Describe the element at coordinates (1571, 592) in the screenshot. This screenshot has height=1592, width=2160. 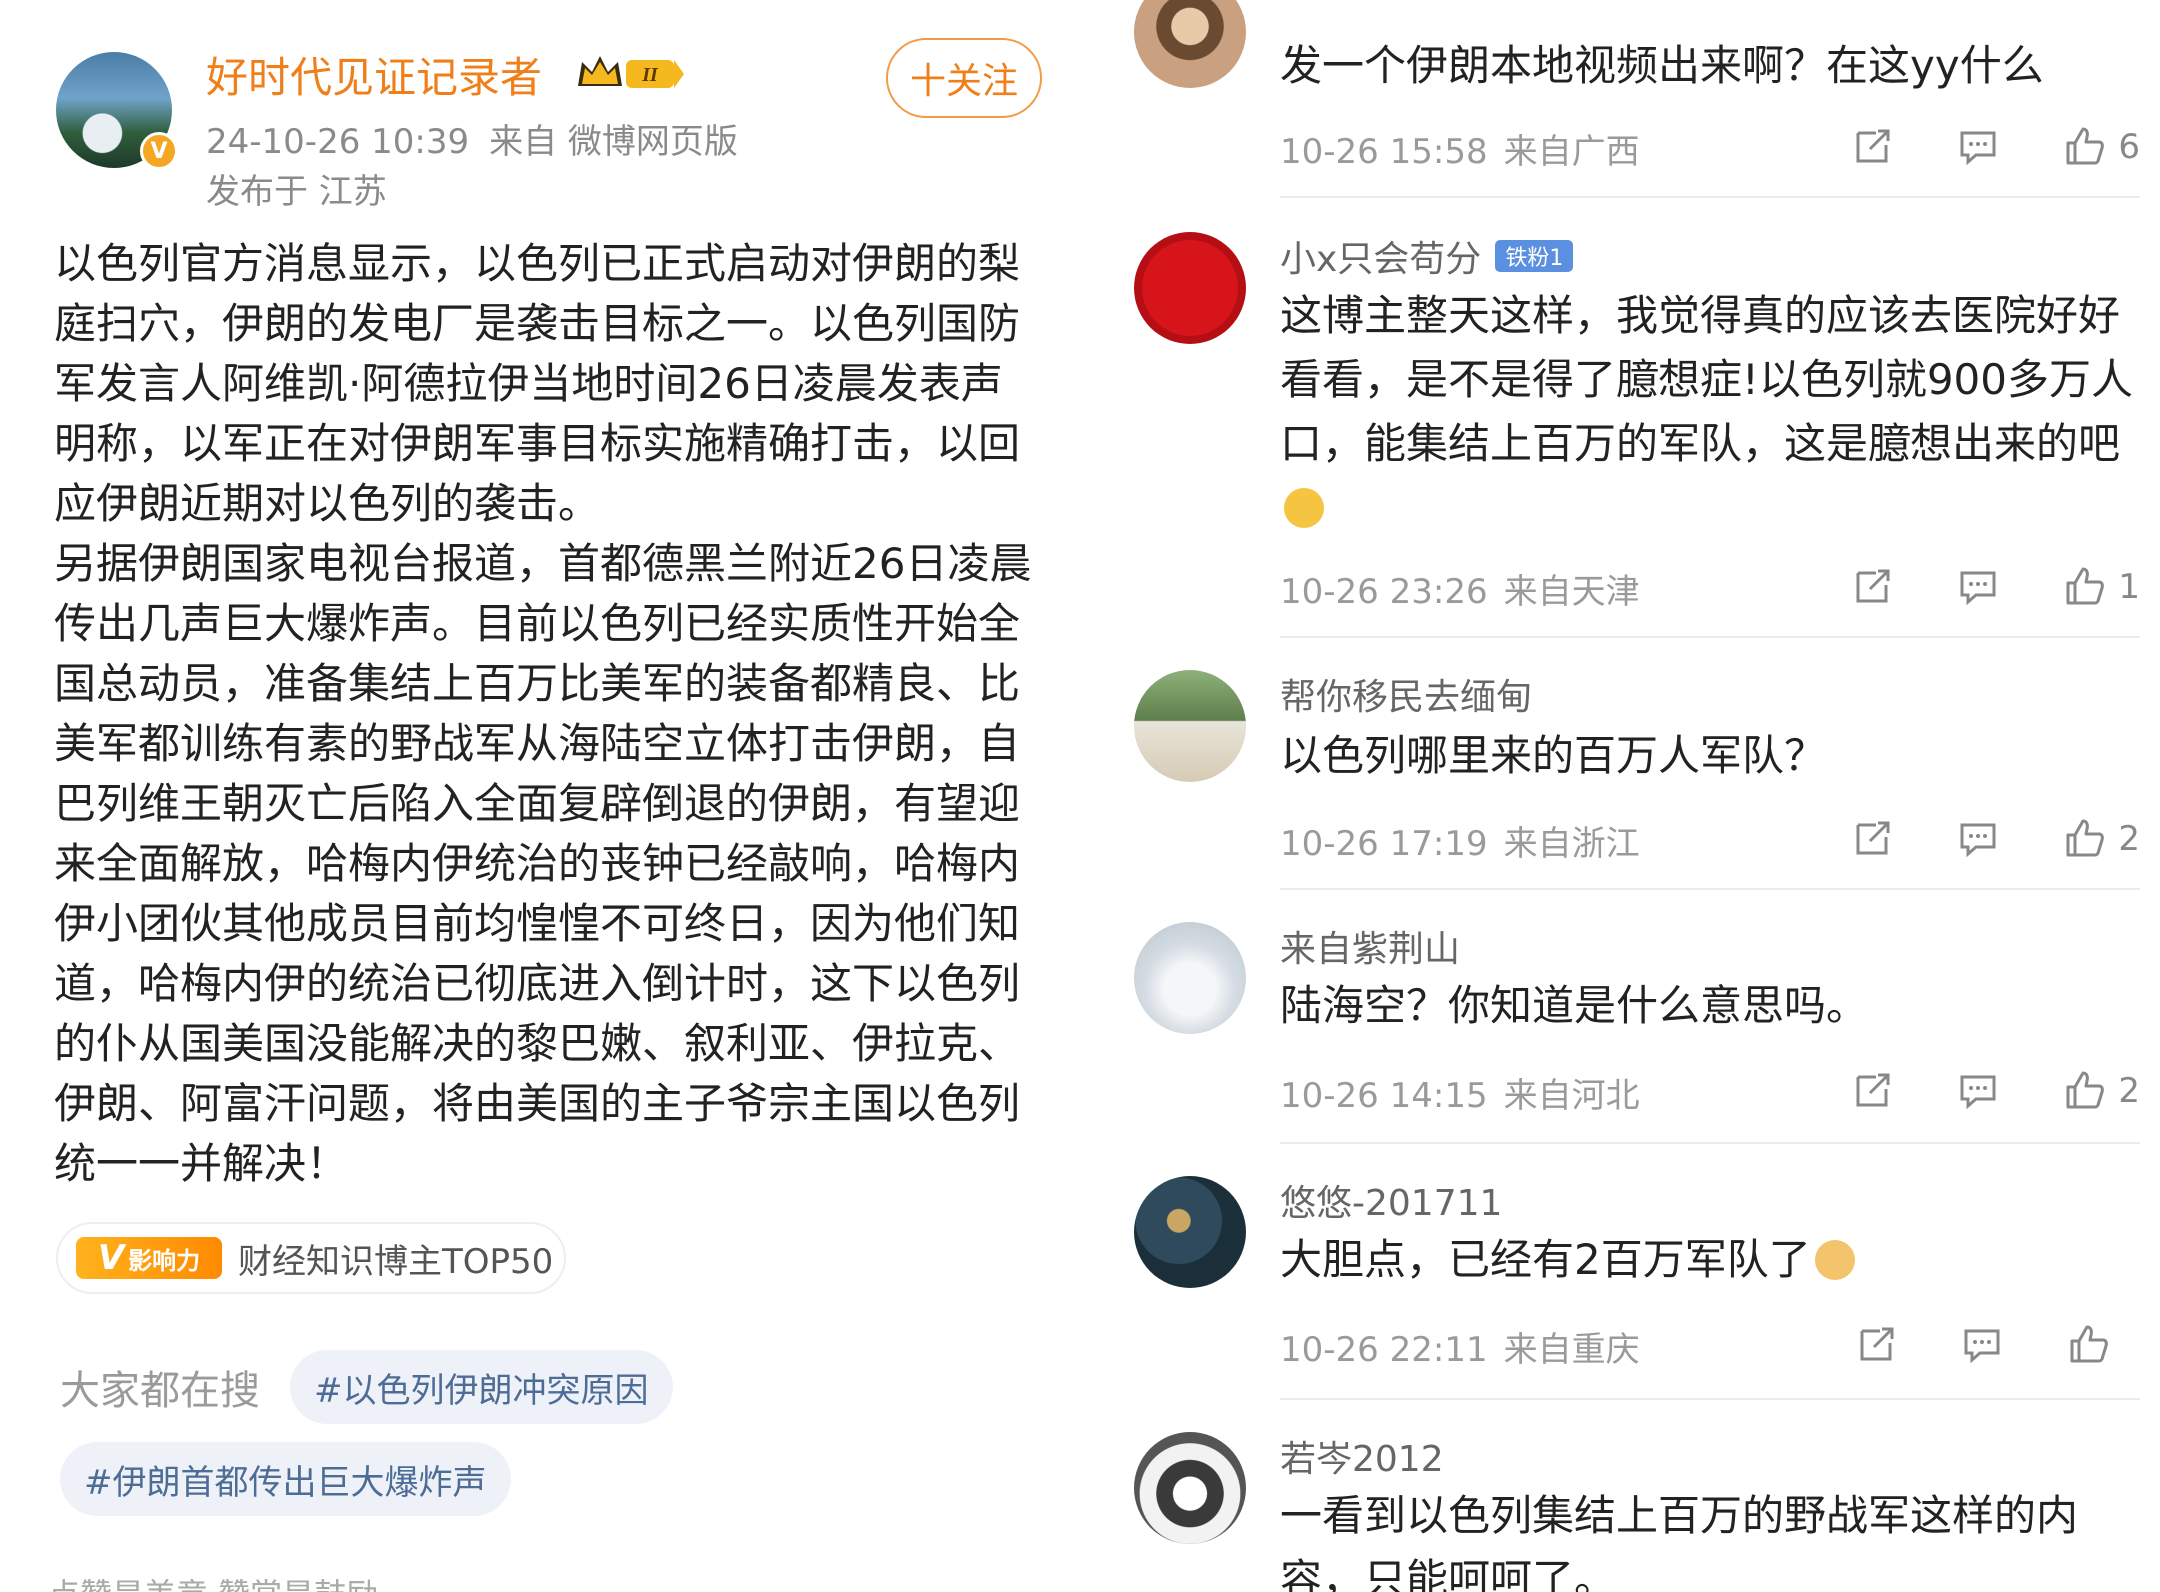
I see `comment-location: 来自天津` at that location.